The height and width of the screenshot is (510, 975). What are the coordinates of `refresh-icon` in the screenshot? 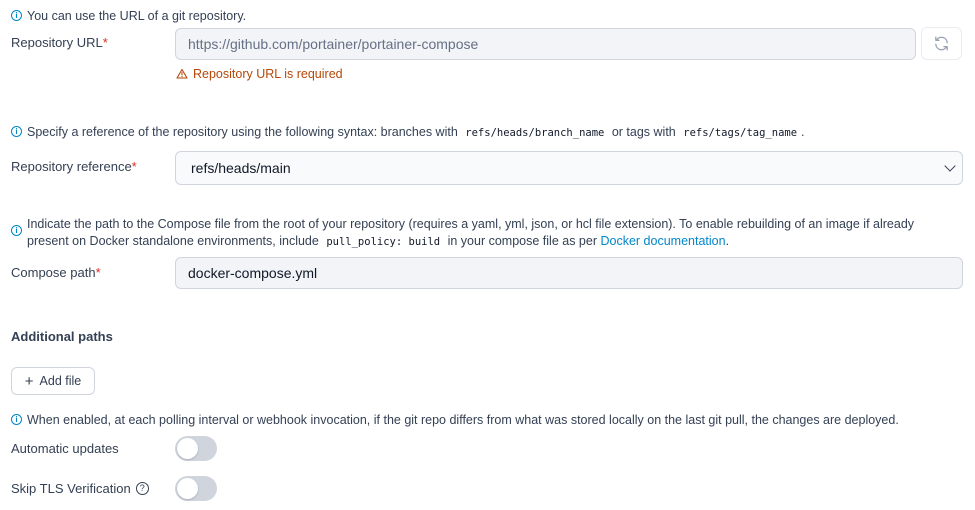 It's located at (941, 43).